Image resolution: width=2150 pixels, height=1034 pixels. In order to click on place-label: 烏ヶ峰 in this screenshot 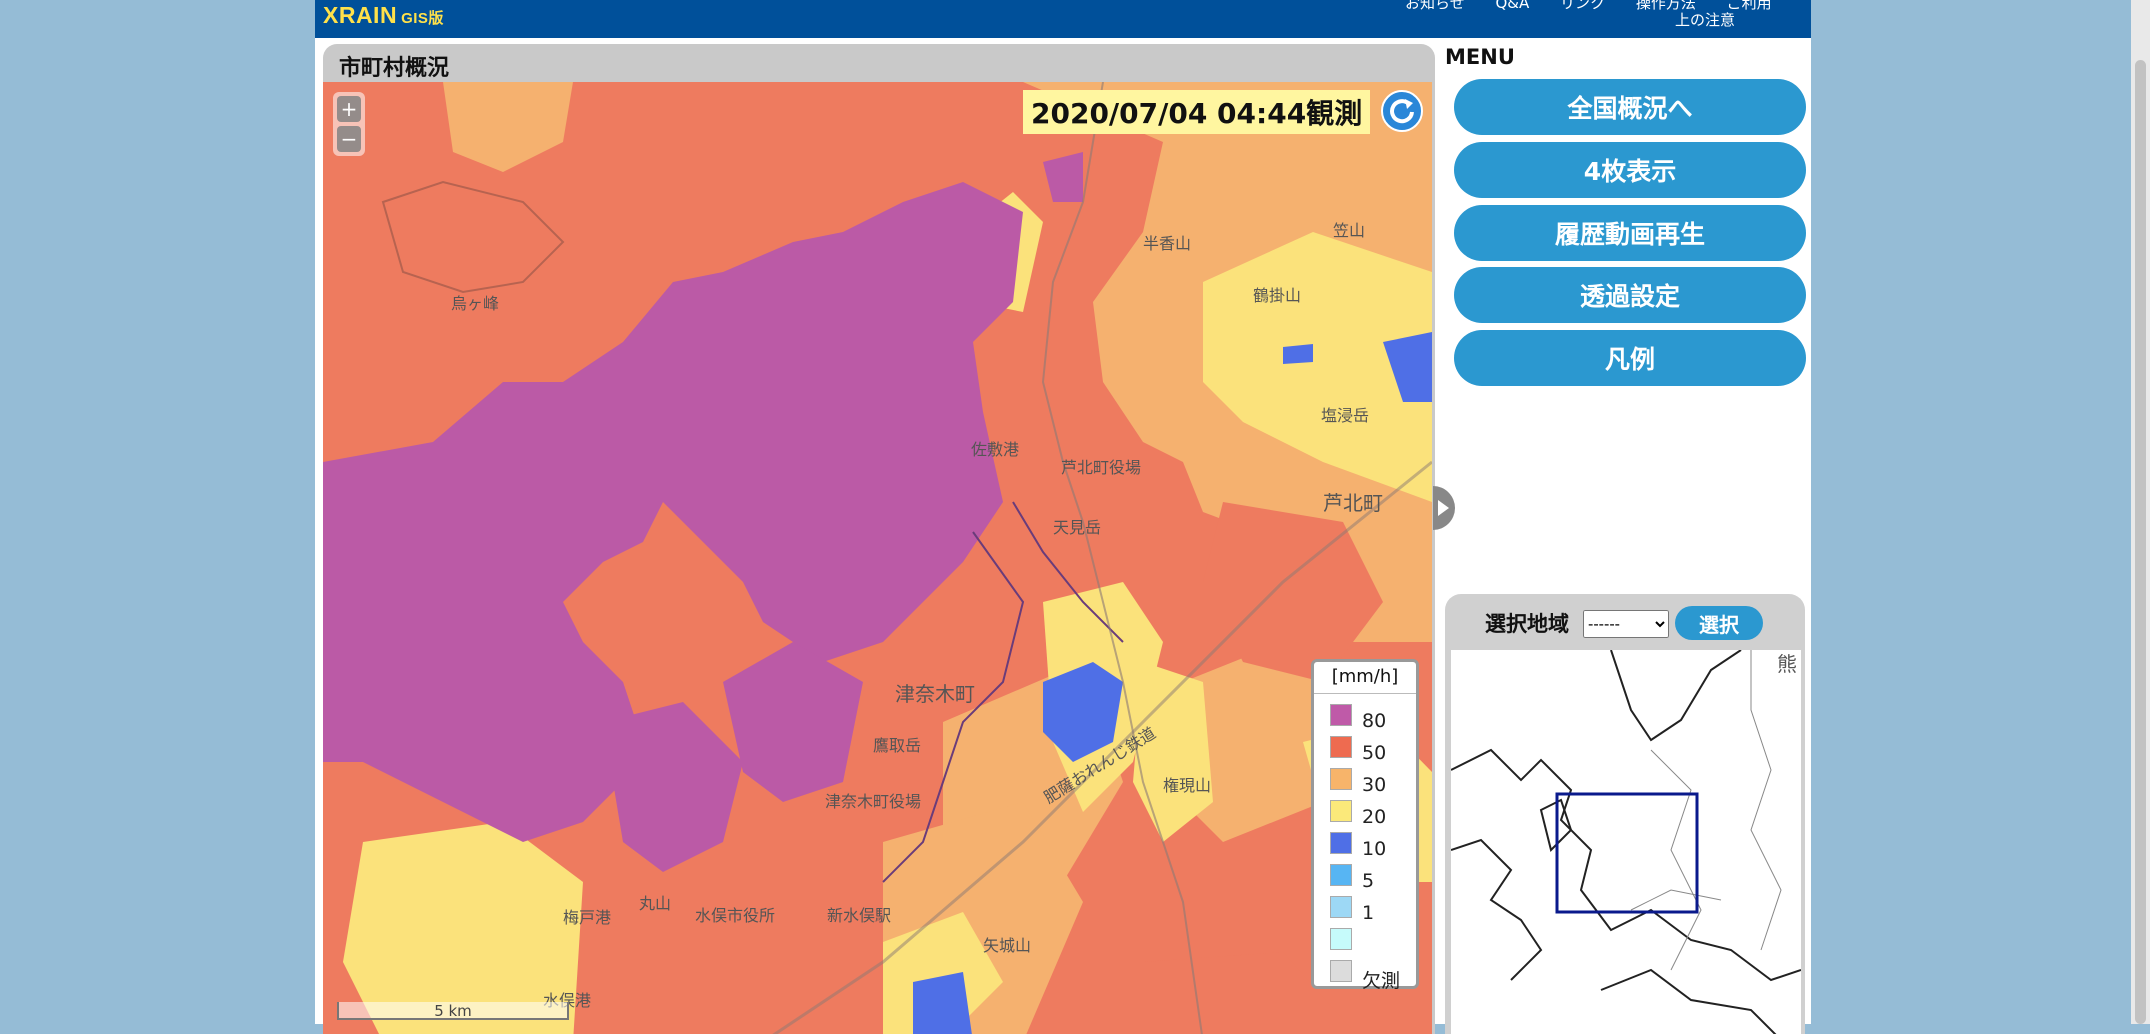, I will do `click(475, 303)`.